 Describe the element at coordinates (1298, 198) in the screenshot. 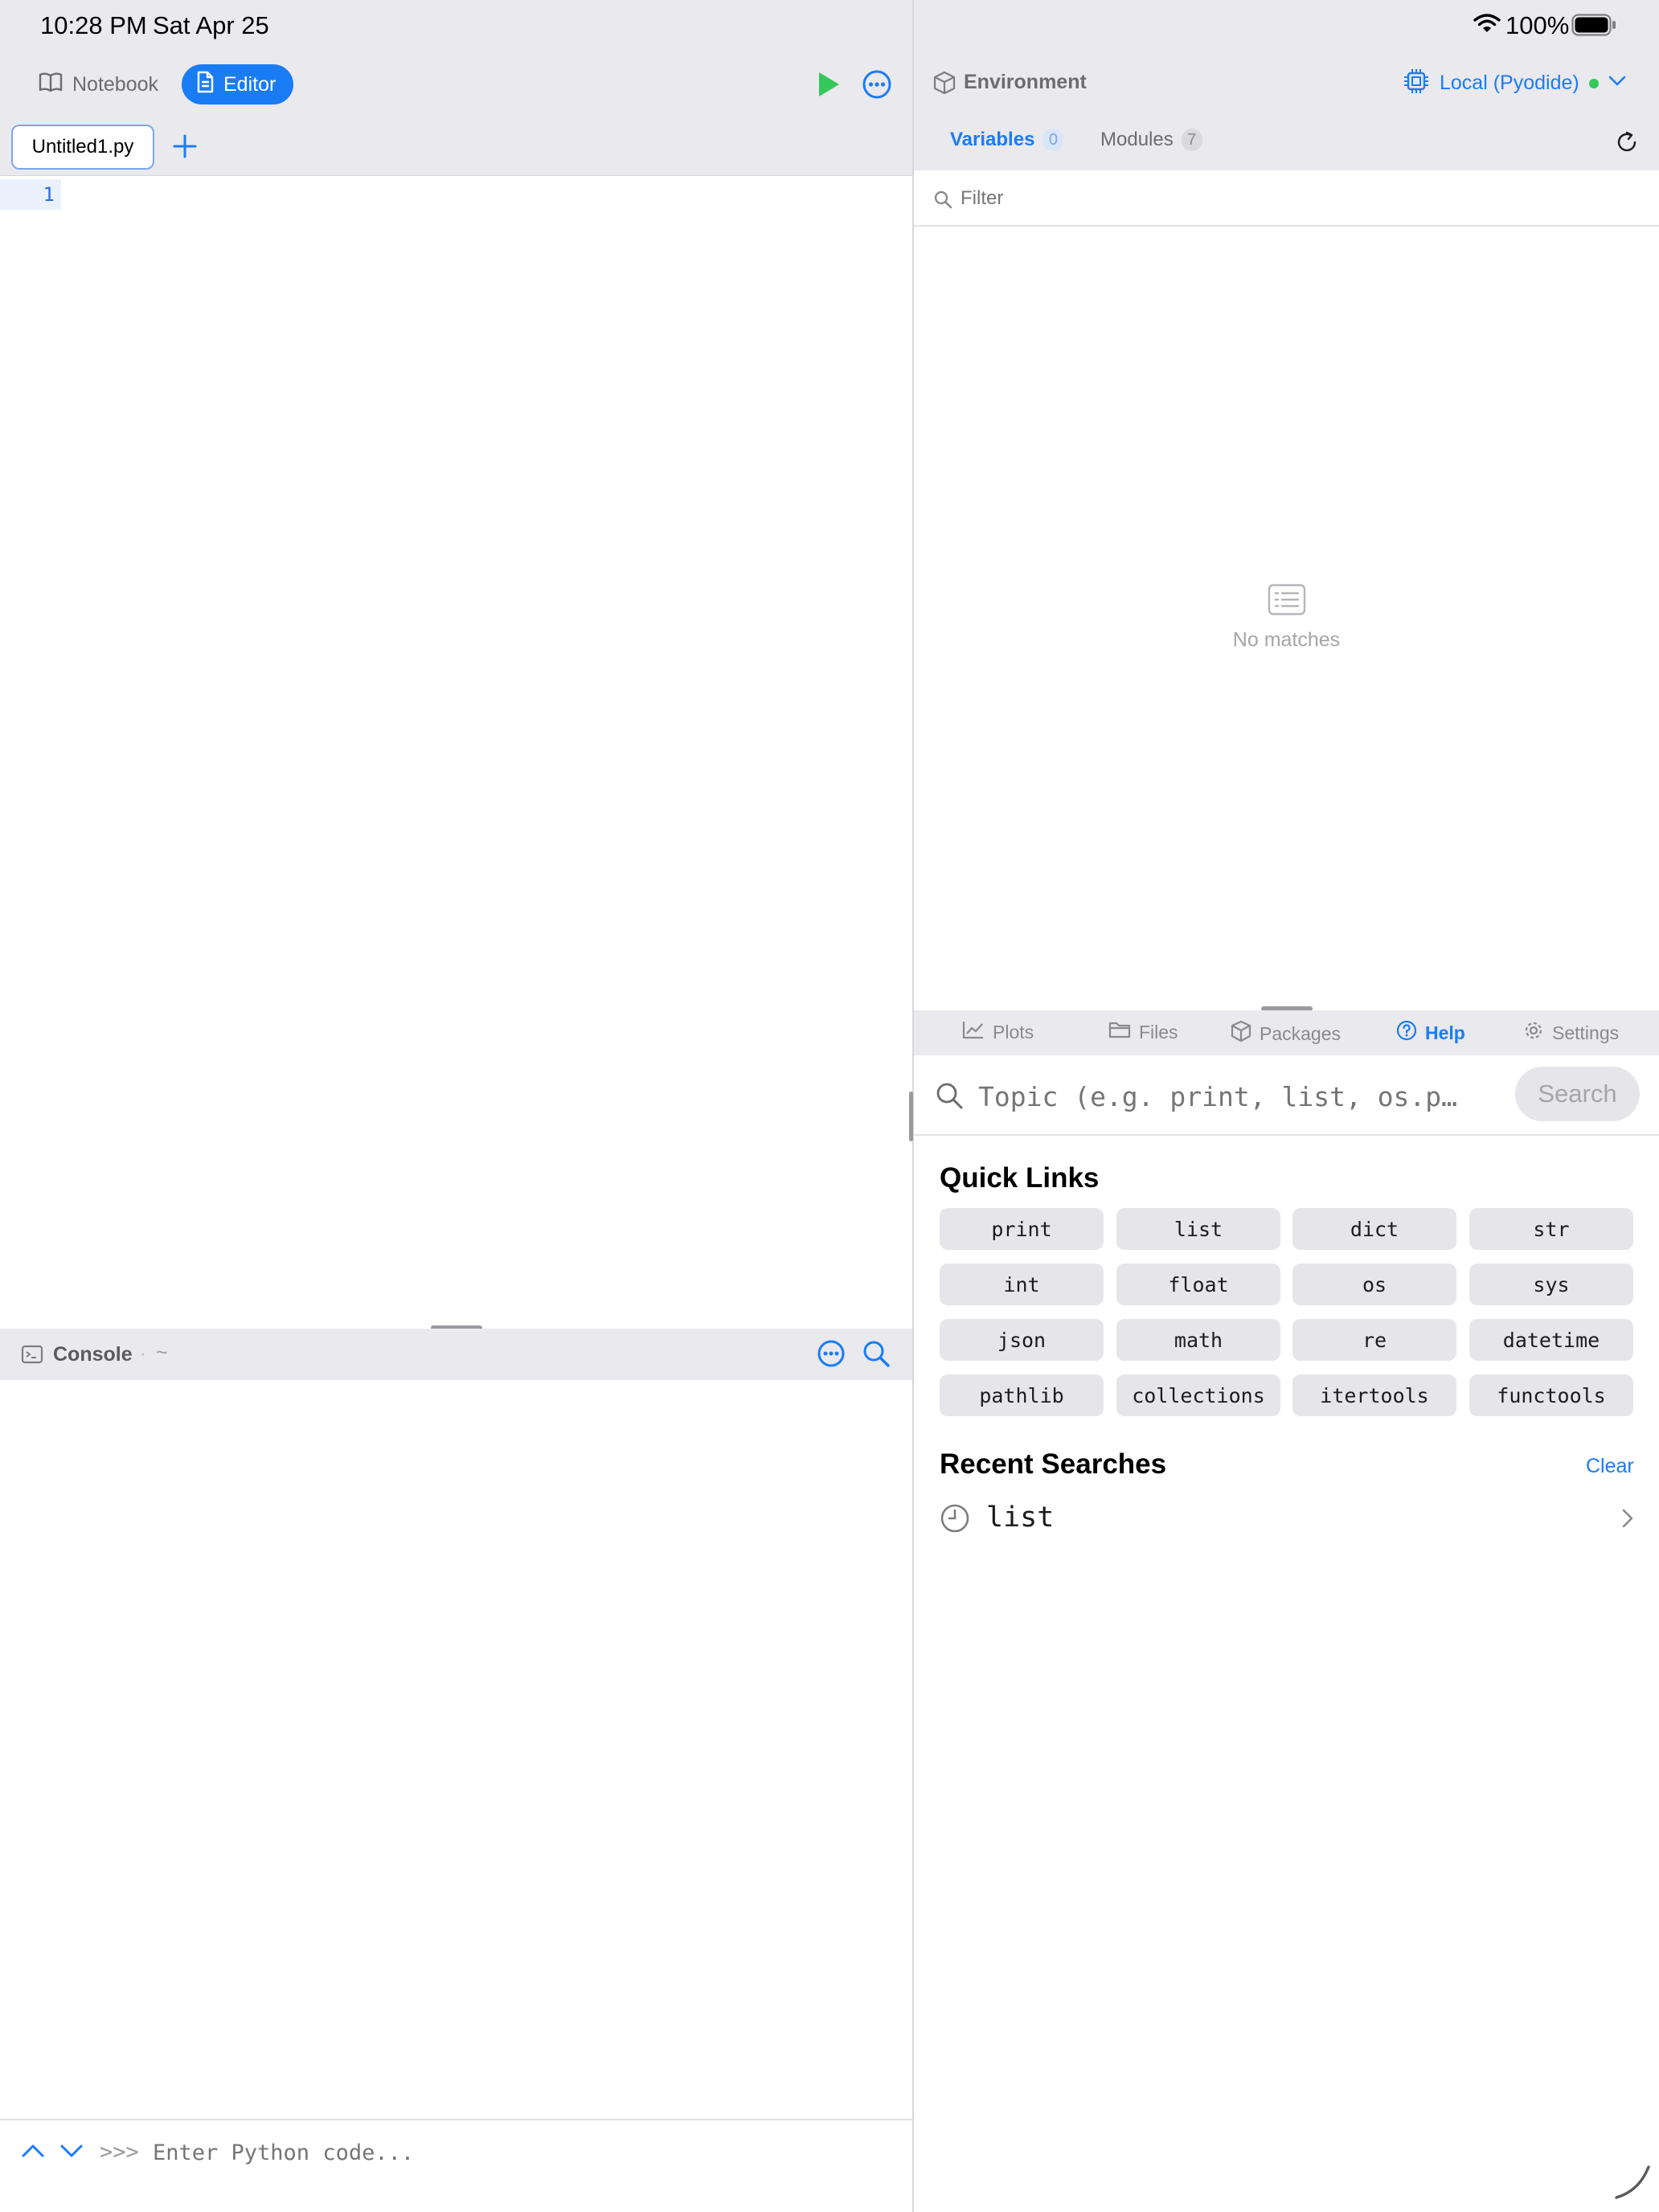

I see `filter-input` at that location.